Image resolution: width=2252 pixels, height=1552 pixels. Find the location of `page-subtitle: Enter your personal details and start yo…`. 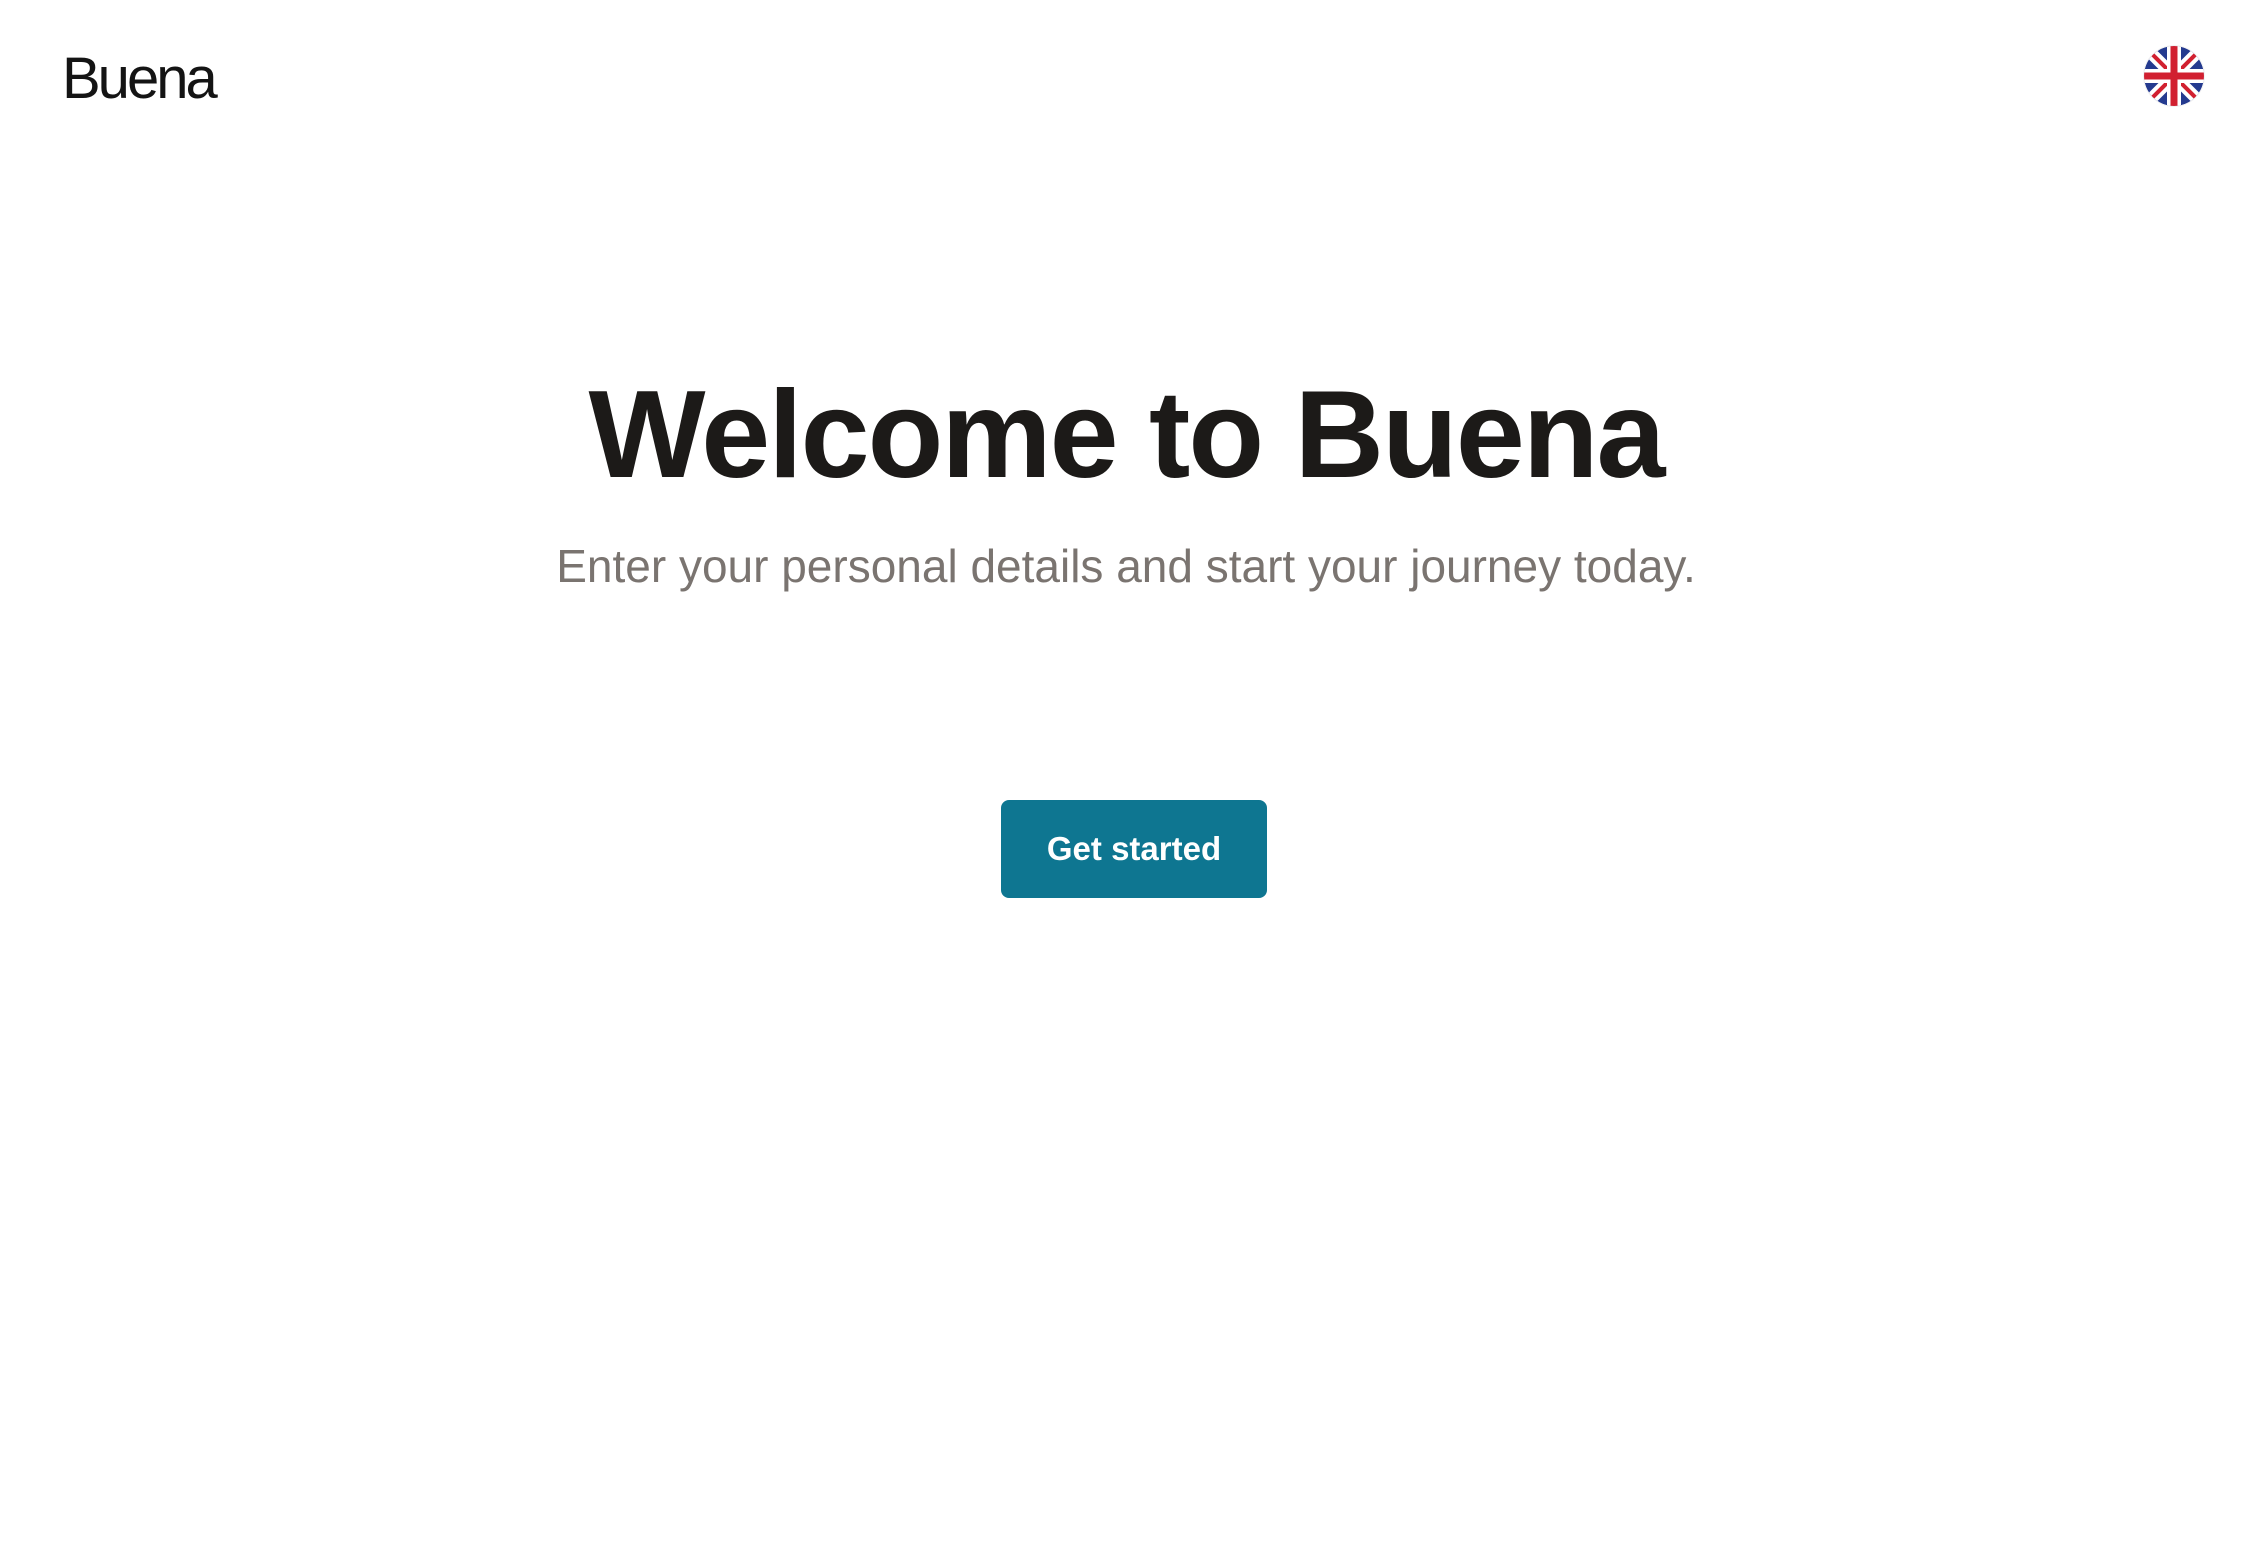

page-subtitle: Enter your personal details and start yo… is located at coordinates (1126, 566).